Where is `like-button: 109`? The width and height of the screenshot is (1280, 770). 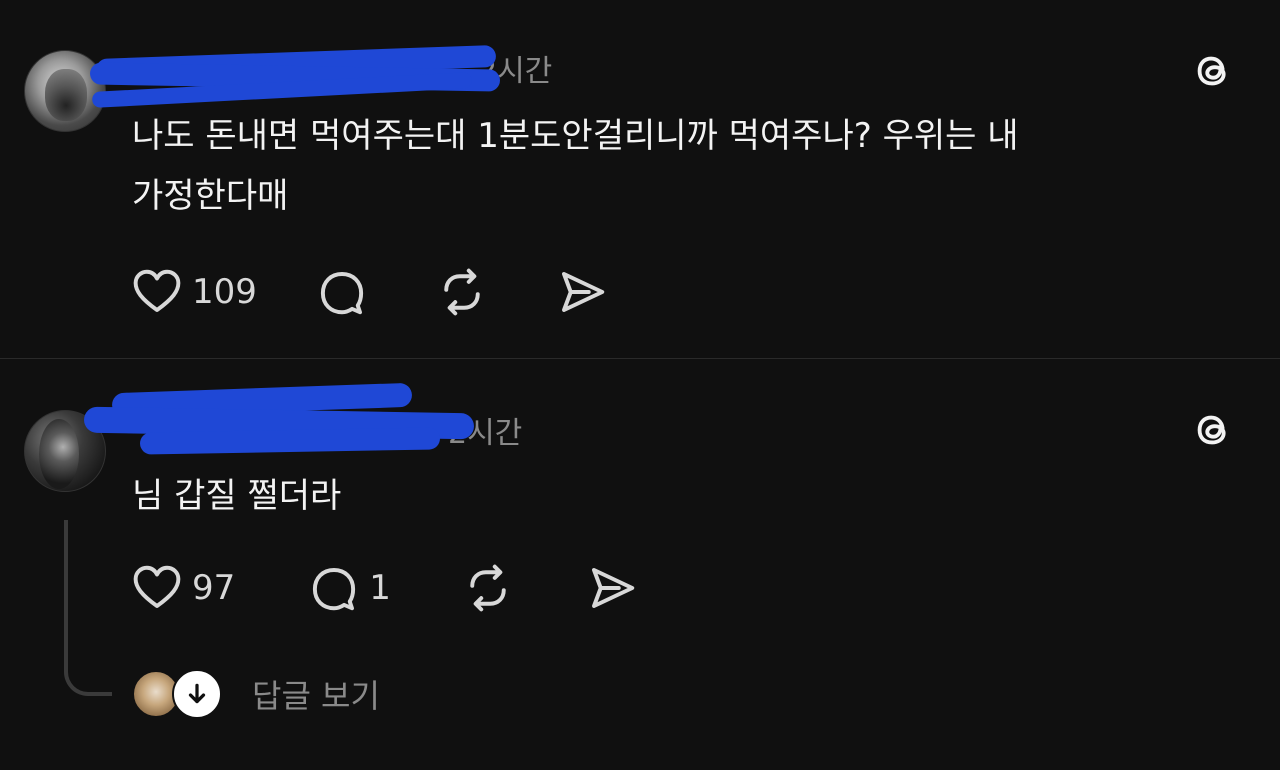 like-button: 109 is located at coordinates (193, 292).